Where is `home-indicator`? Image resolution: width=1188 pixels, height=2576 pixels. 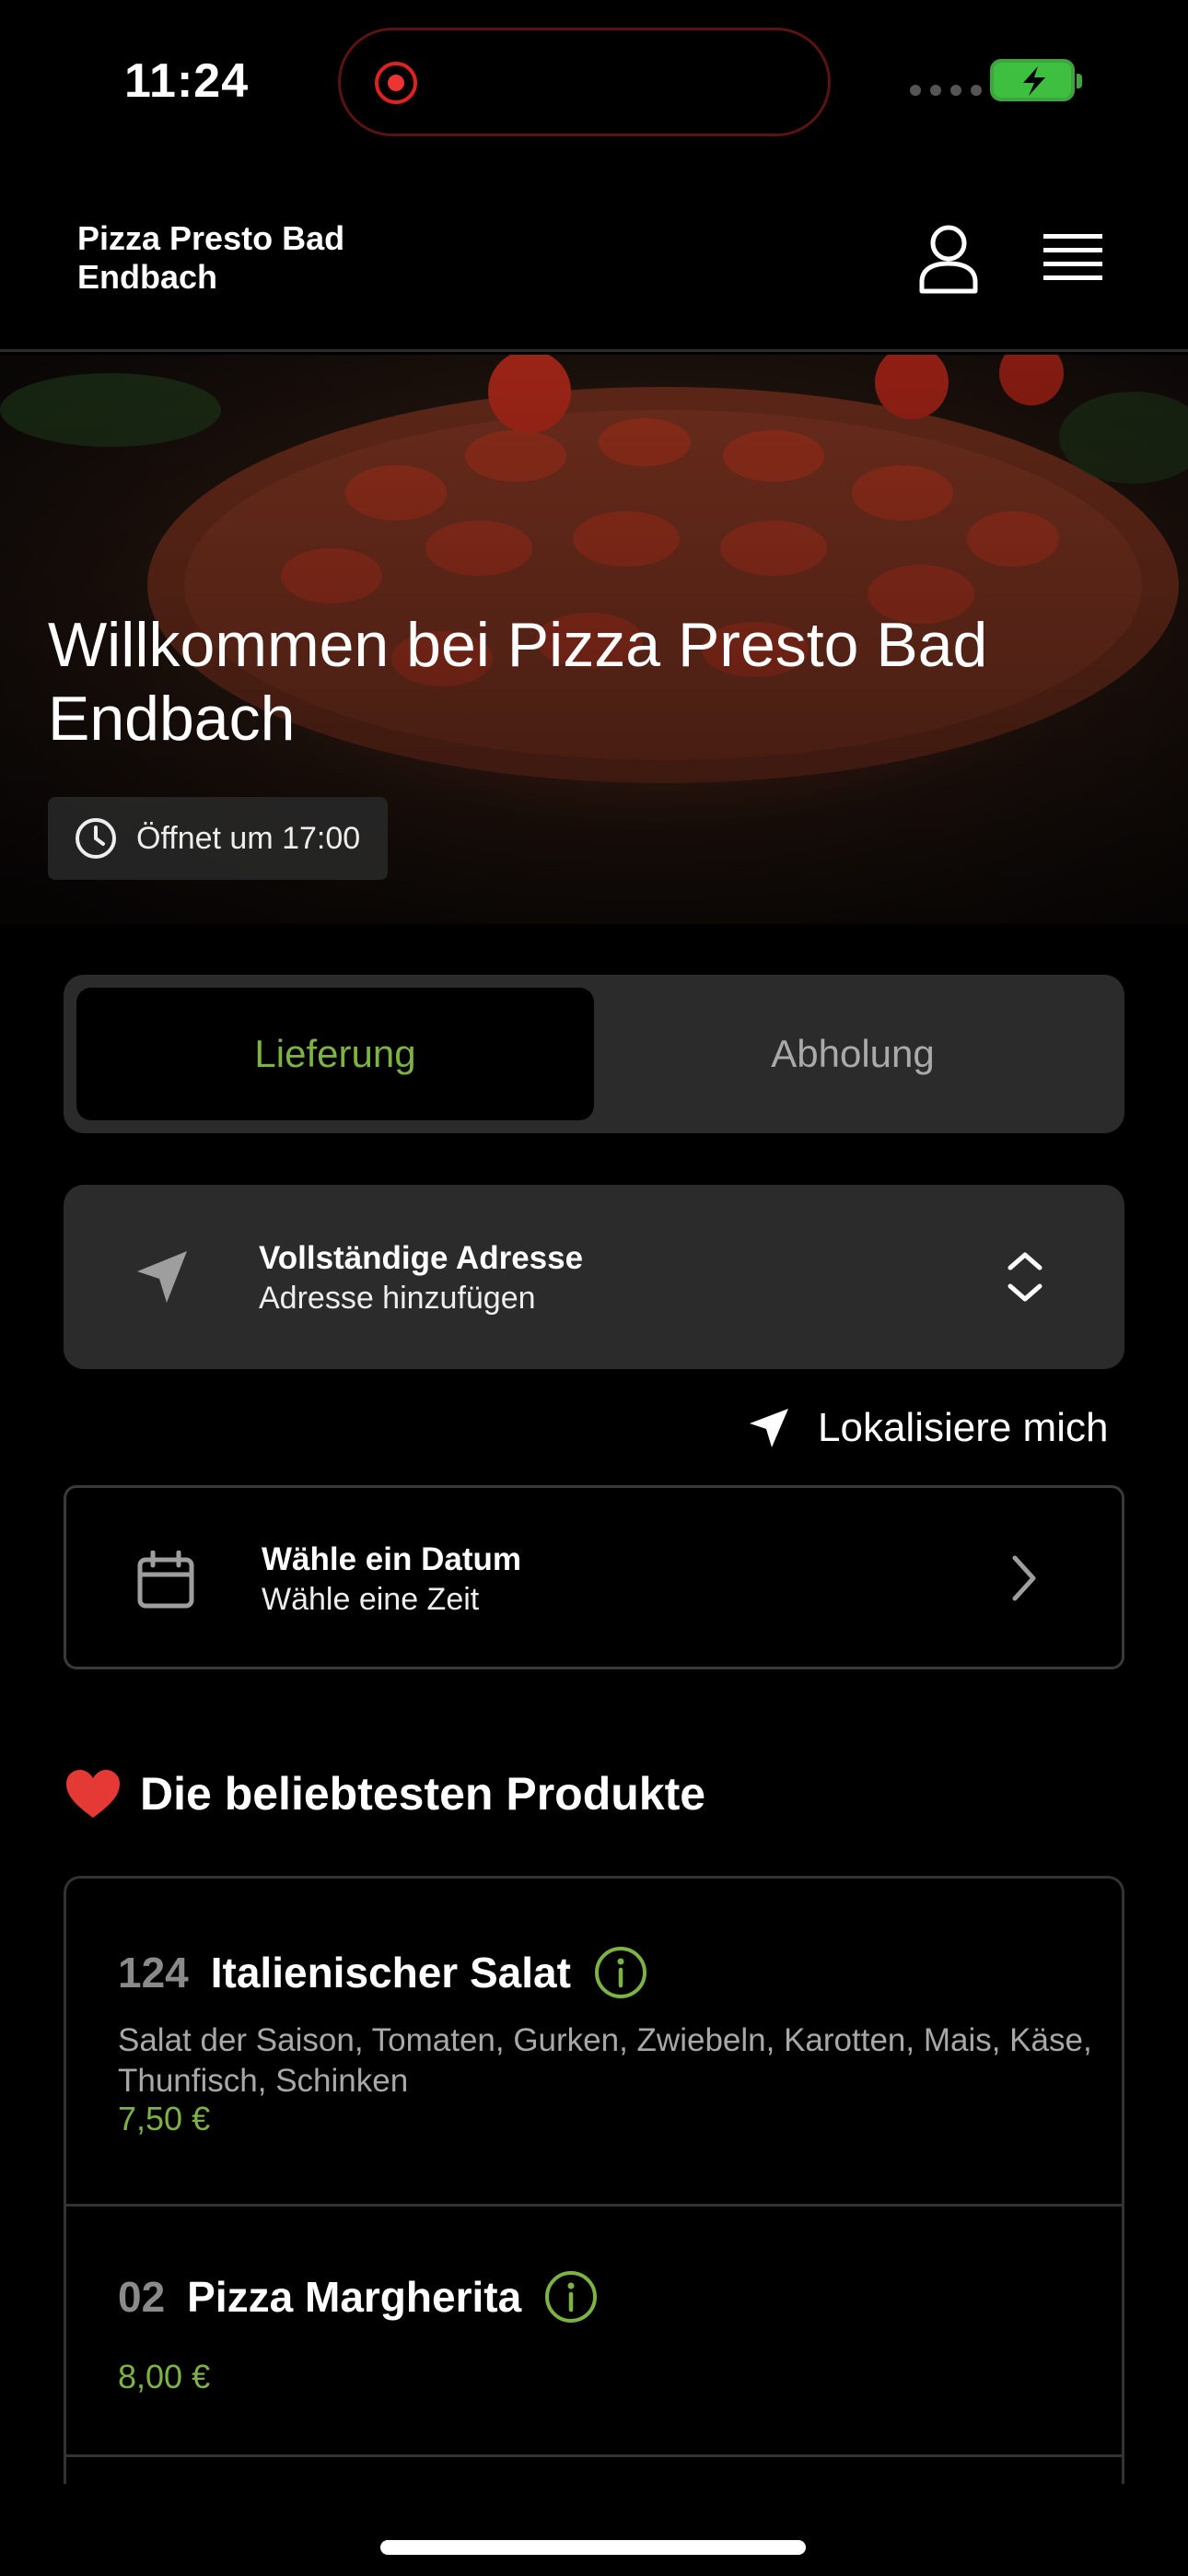 home-indicator is located at coordinates (593, 2547).